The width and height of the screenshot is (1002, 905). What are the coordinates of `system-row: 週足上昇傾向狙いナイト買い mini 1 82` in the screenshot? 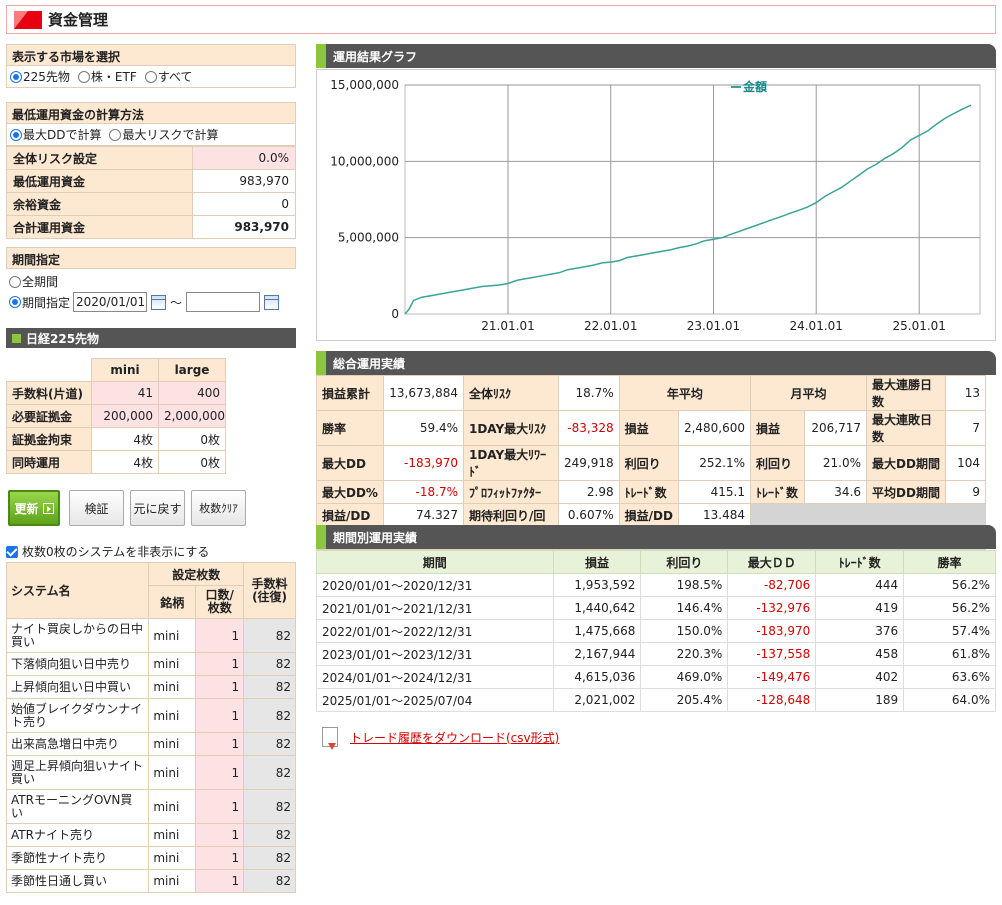 It's located at (150, 772).